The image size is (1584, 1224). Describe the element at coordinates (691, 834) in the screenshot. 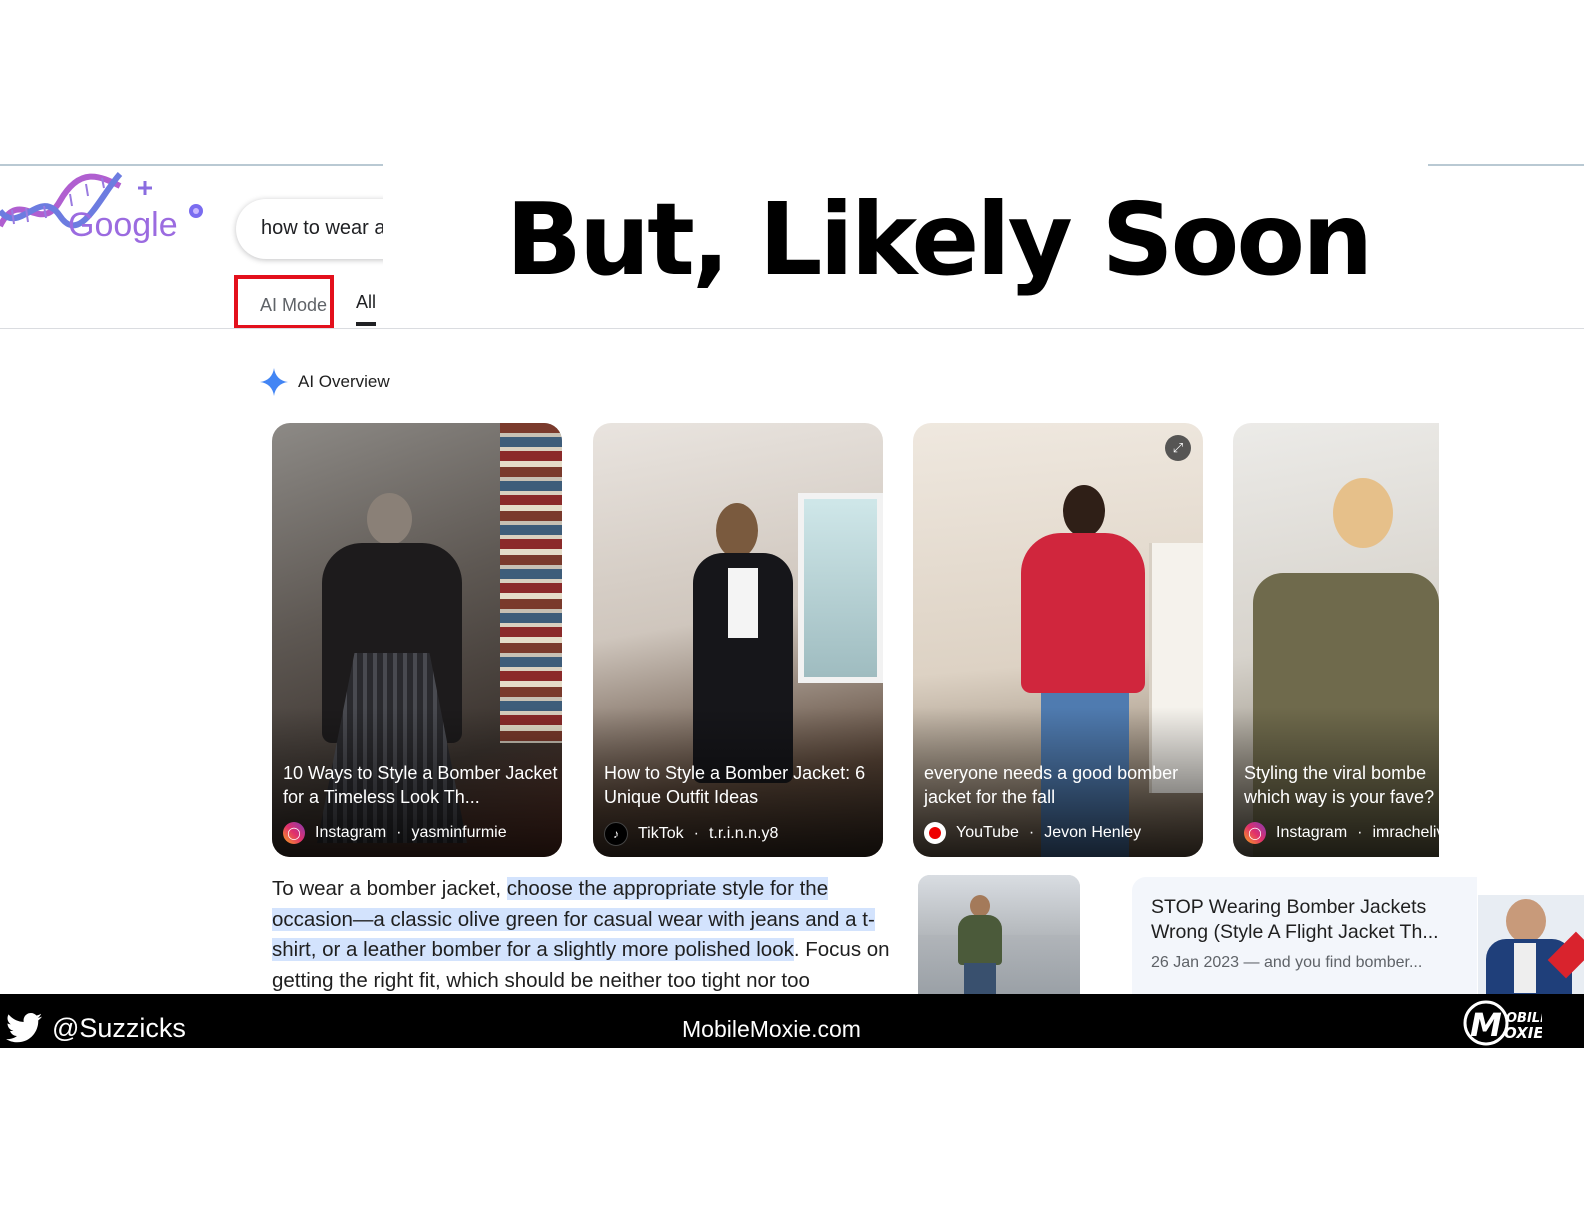

I see `video-source: ♪ TikTok · t.r.i.n.n.y8` at that location.